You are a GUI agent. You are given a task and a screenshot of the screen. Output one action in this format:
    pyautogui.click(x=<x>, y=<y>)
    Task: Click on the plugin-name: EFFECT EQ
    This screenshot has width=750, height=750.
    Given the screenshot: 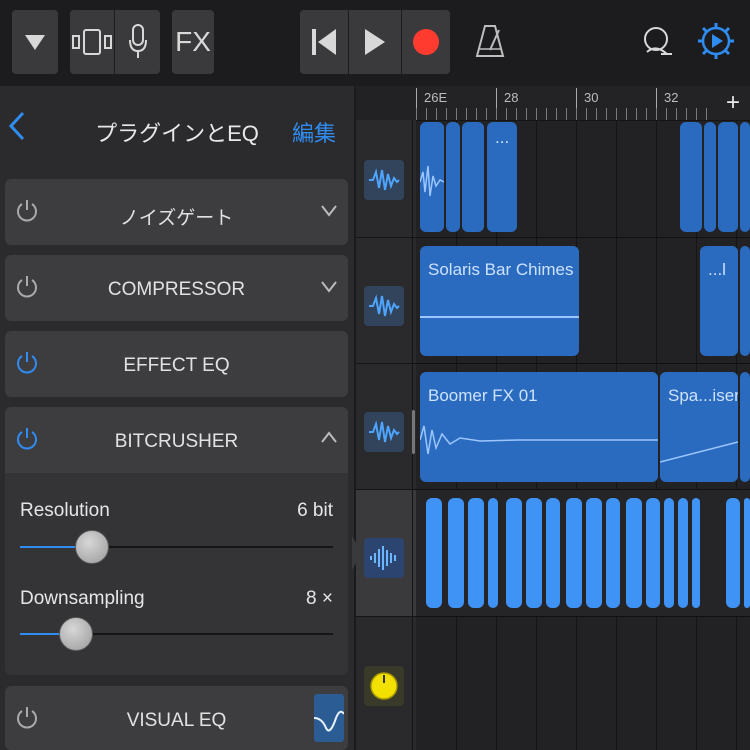 What is the action you would take?
    pyautogui.click(x=176, y=365)
    